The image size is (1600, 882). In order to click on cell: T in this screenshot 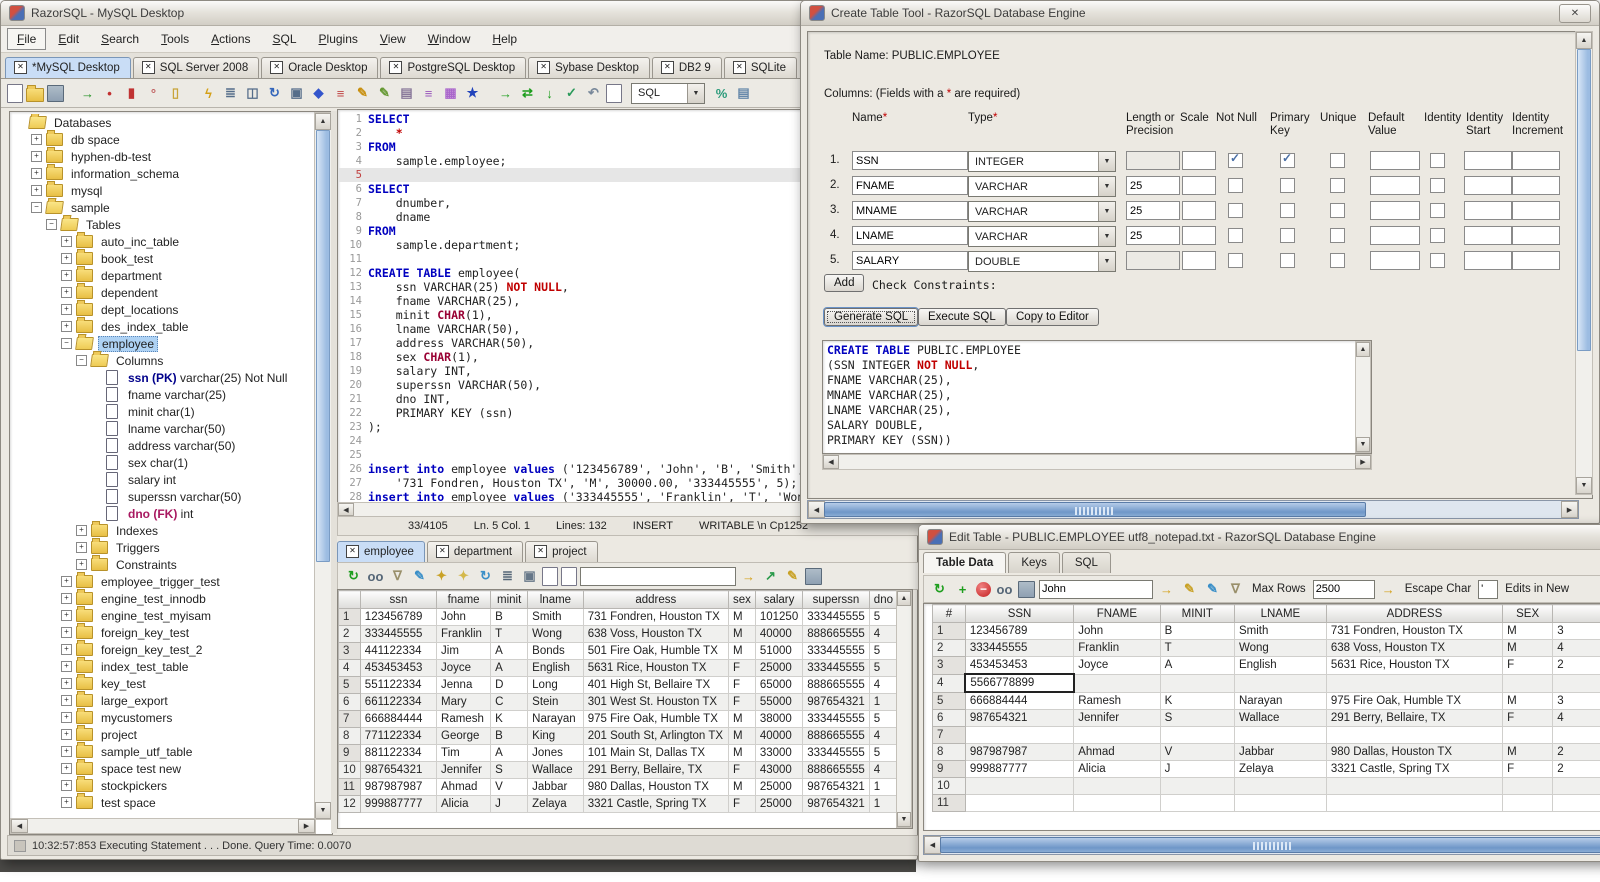, I will do `click(1197, 648)`.